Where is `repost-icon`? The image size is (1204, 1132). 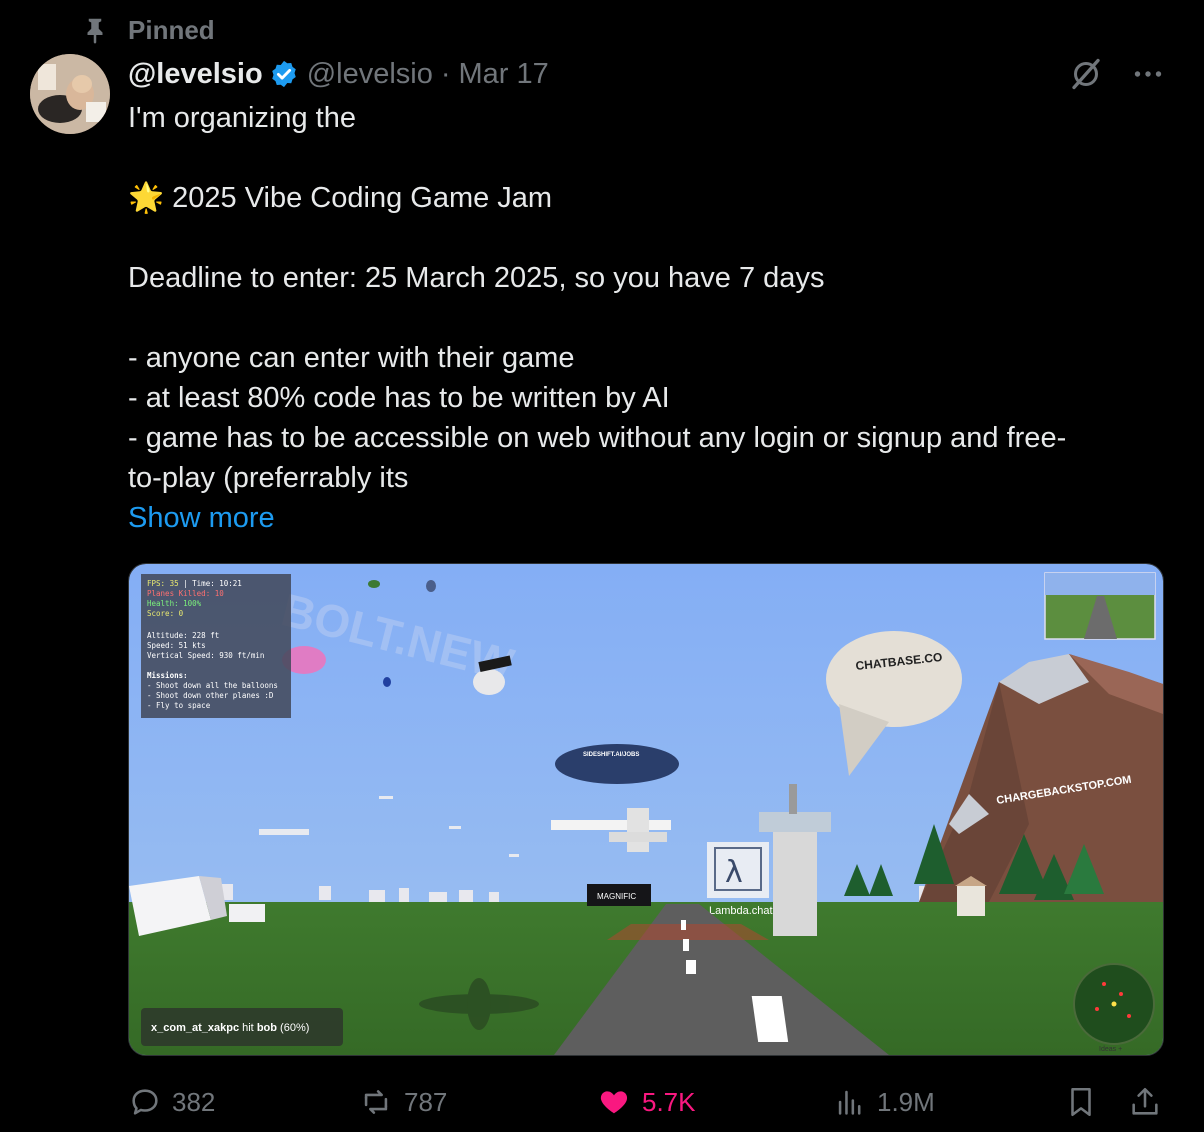
repost-icon is located at coordinates (376, 1102).